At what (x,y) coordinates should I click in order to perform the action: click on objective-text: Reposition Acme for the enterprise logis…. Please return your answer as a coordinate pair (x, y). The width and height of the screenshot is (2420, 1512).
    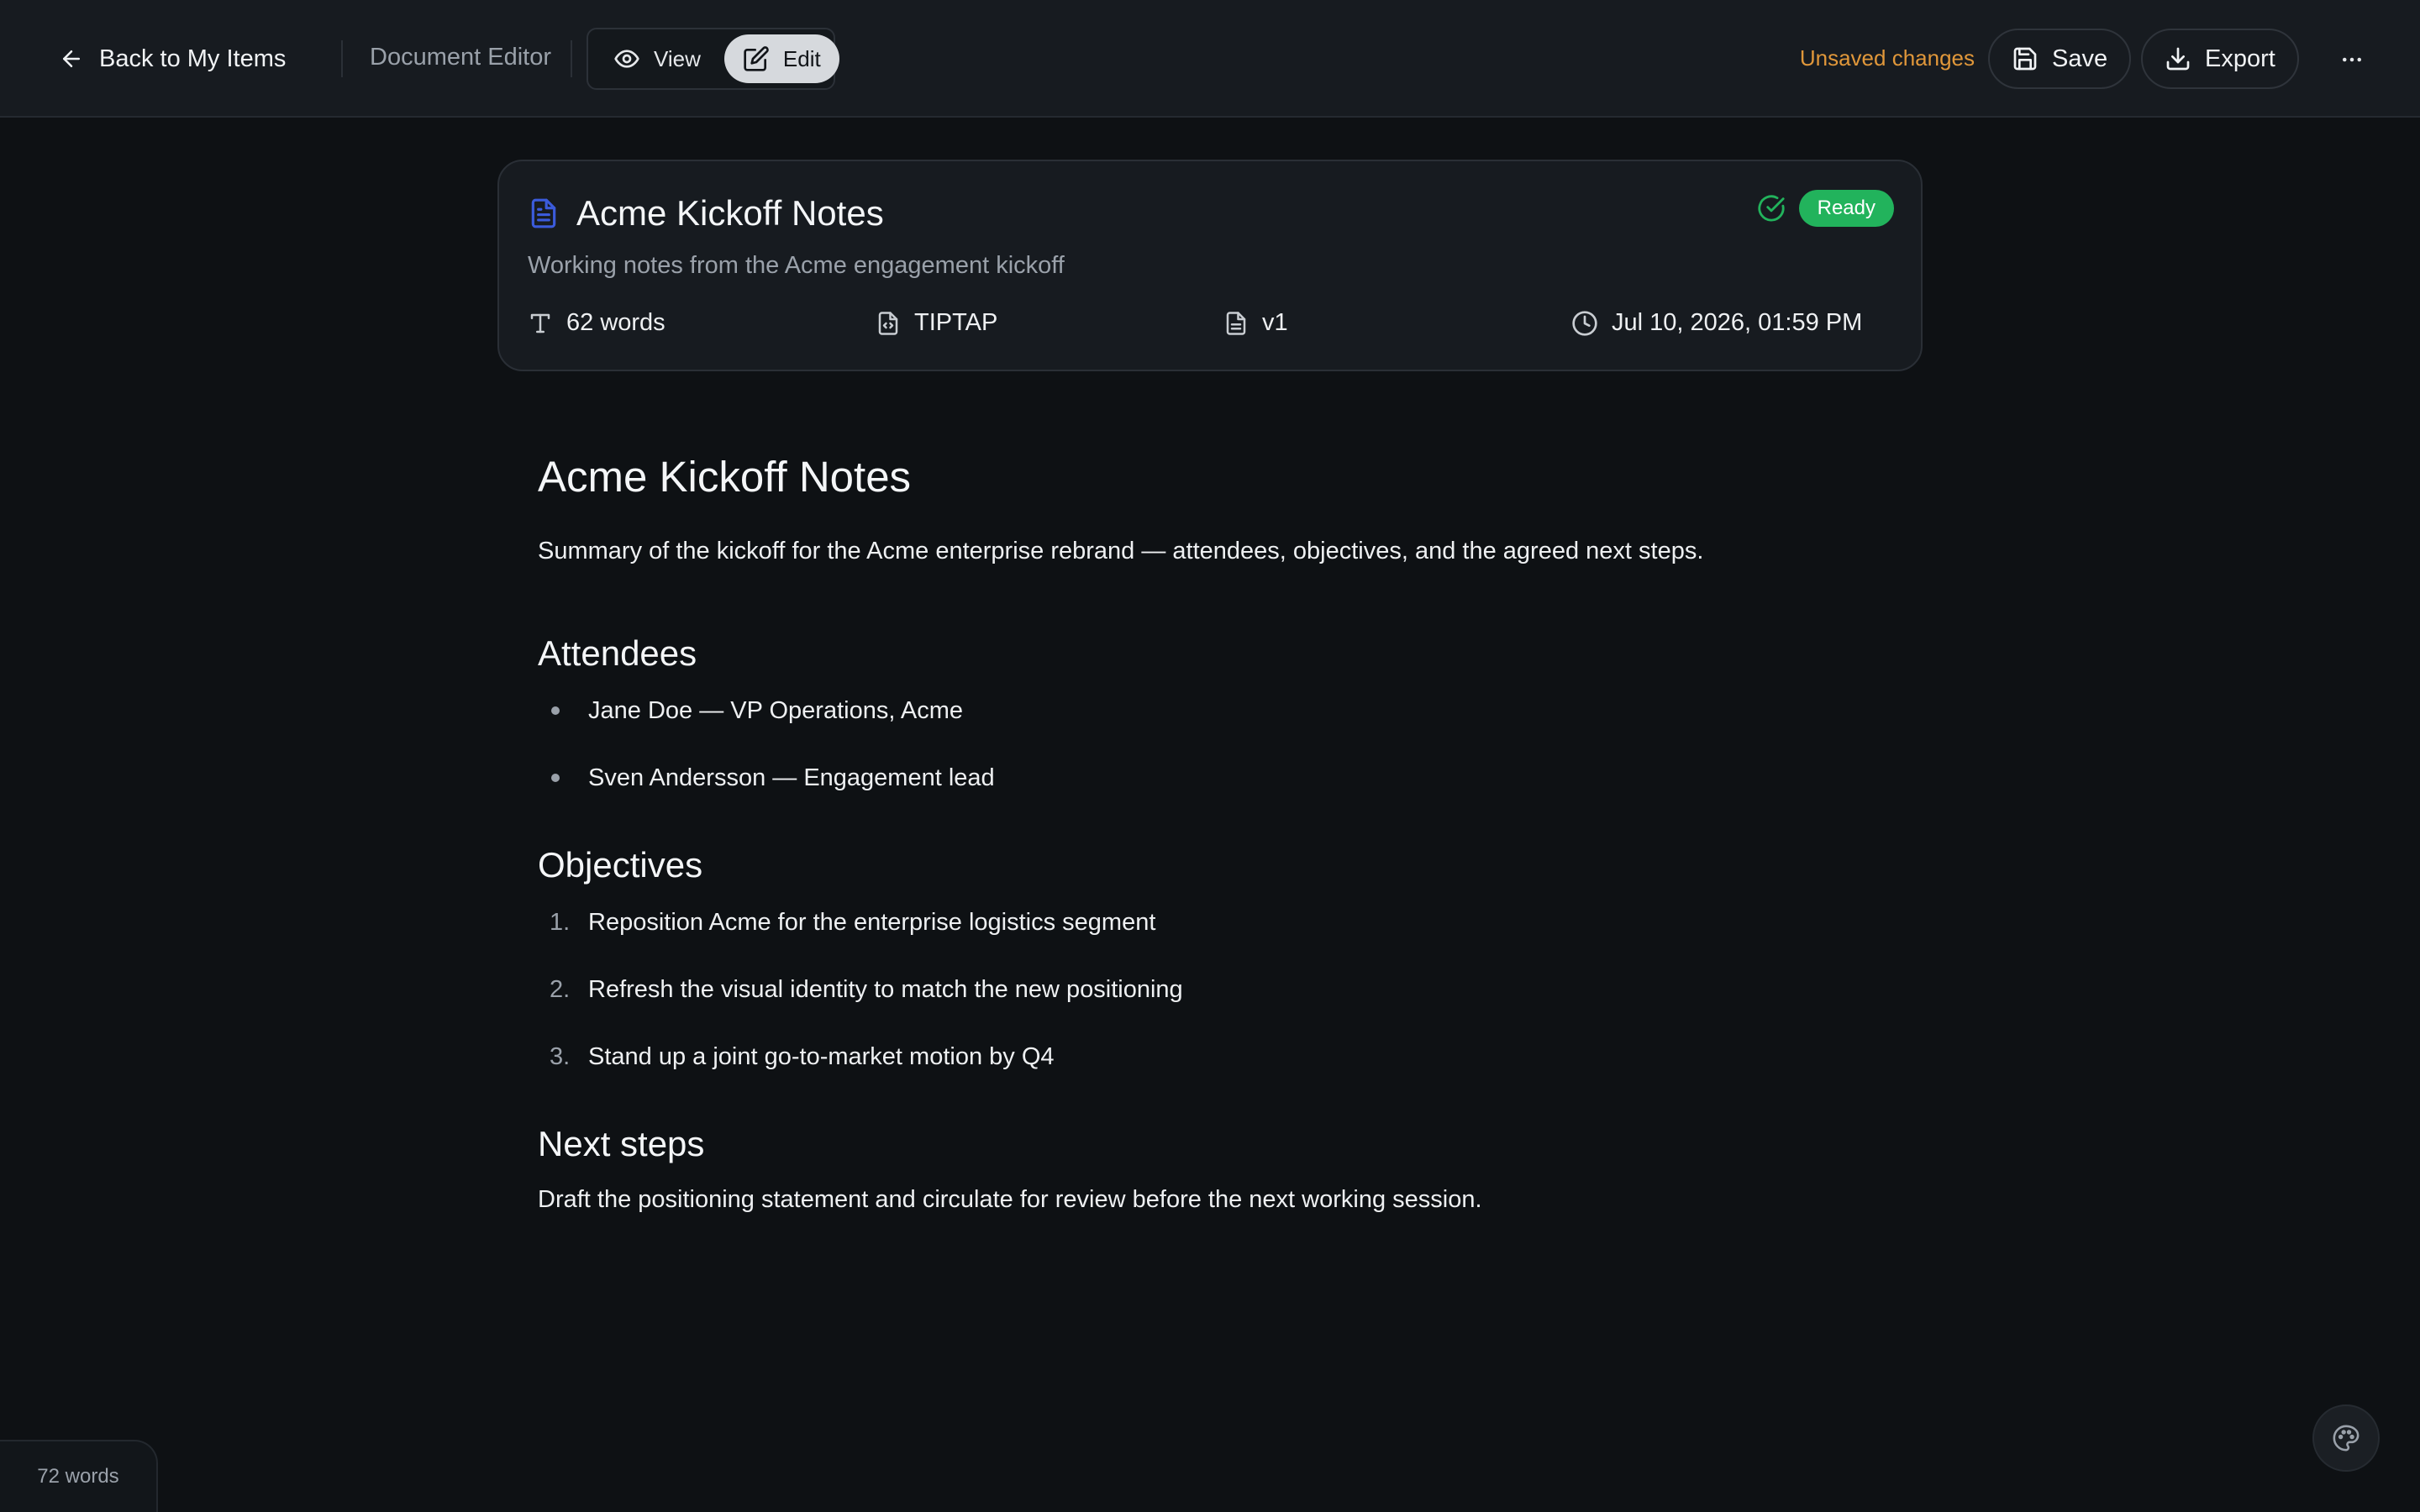
    Looking at the image, I should click on (872, 922).